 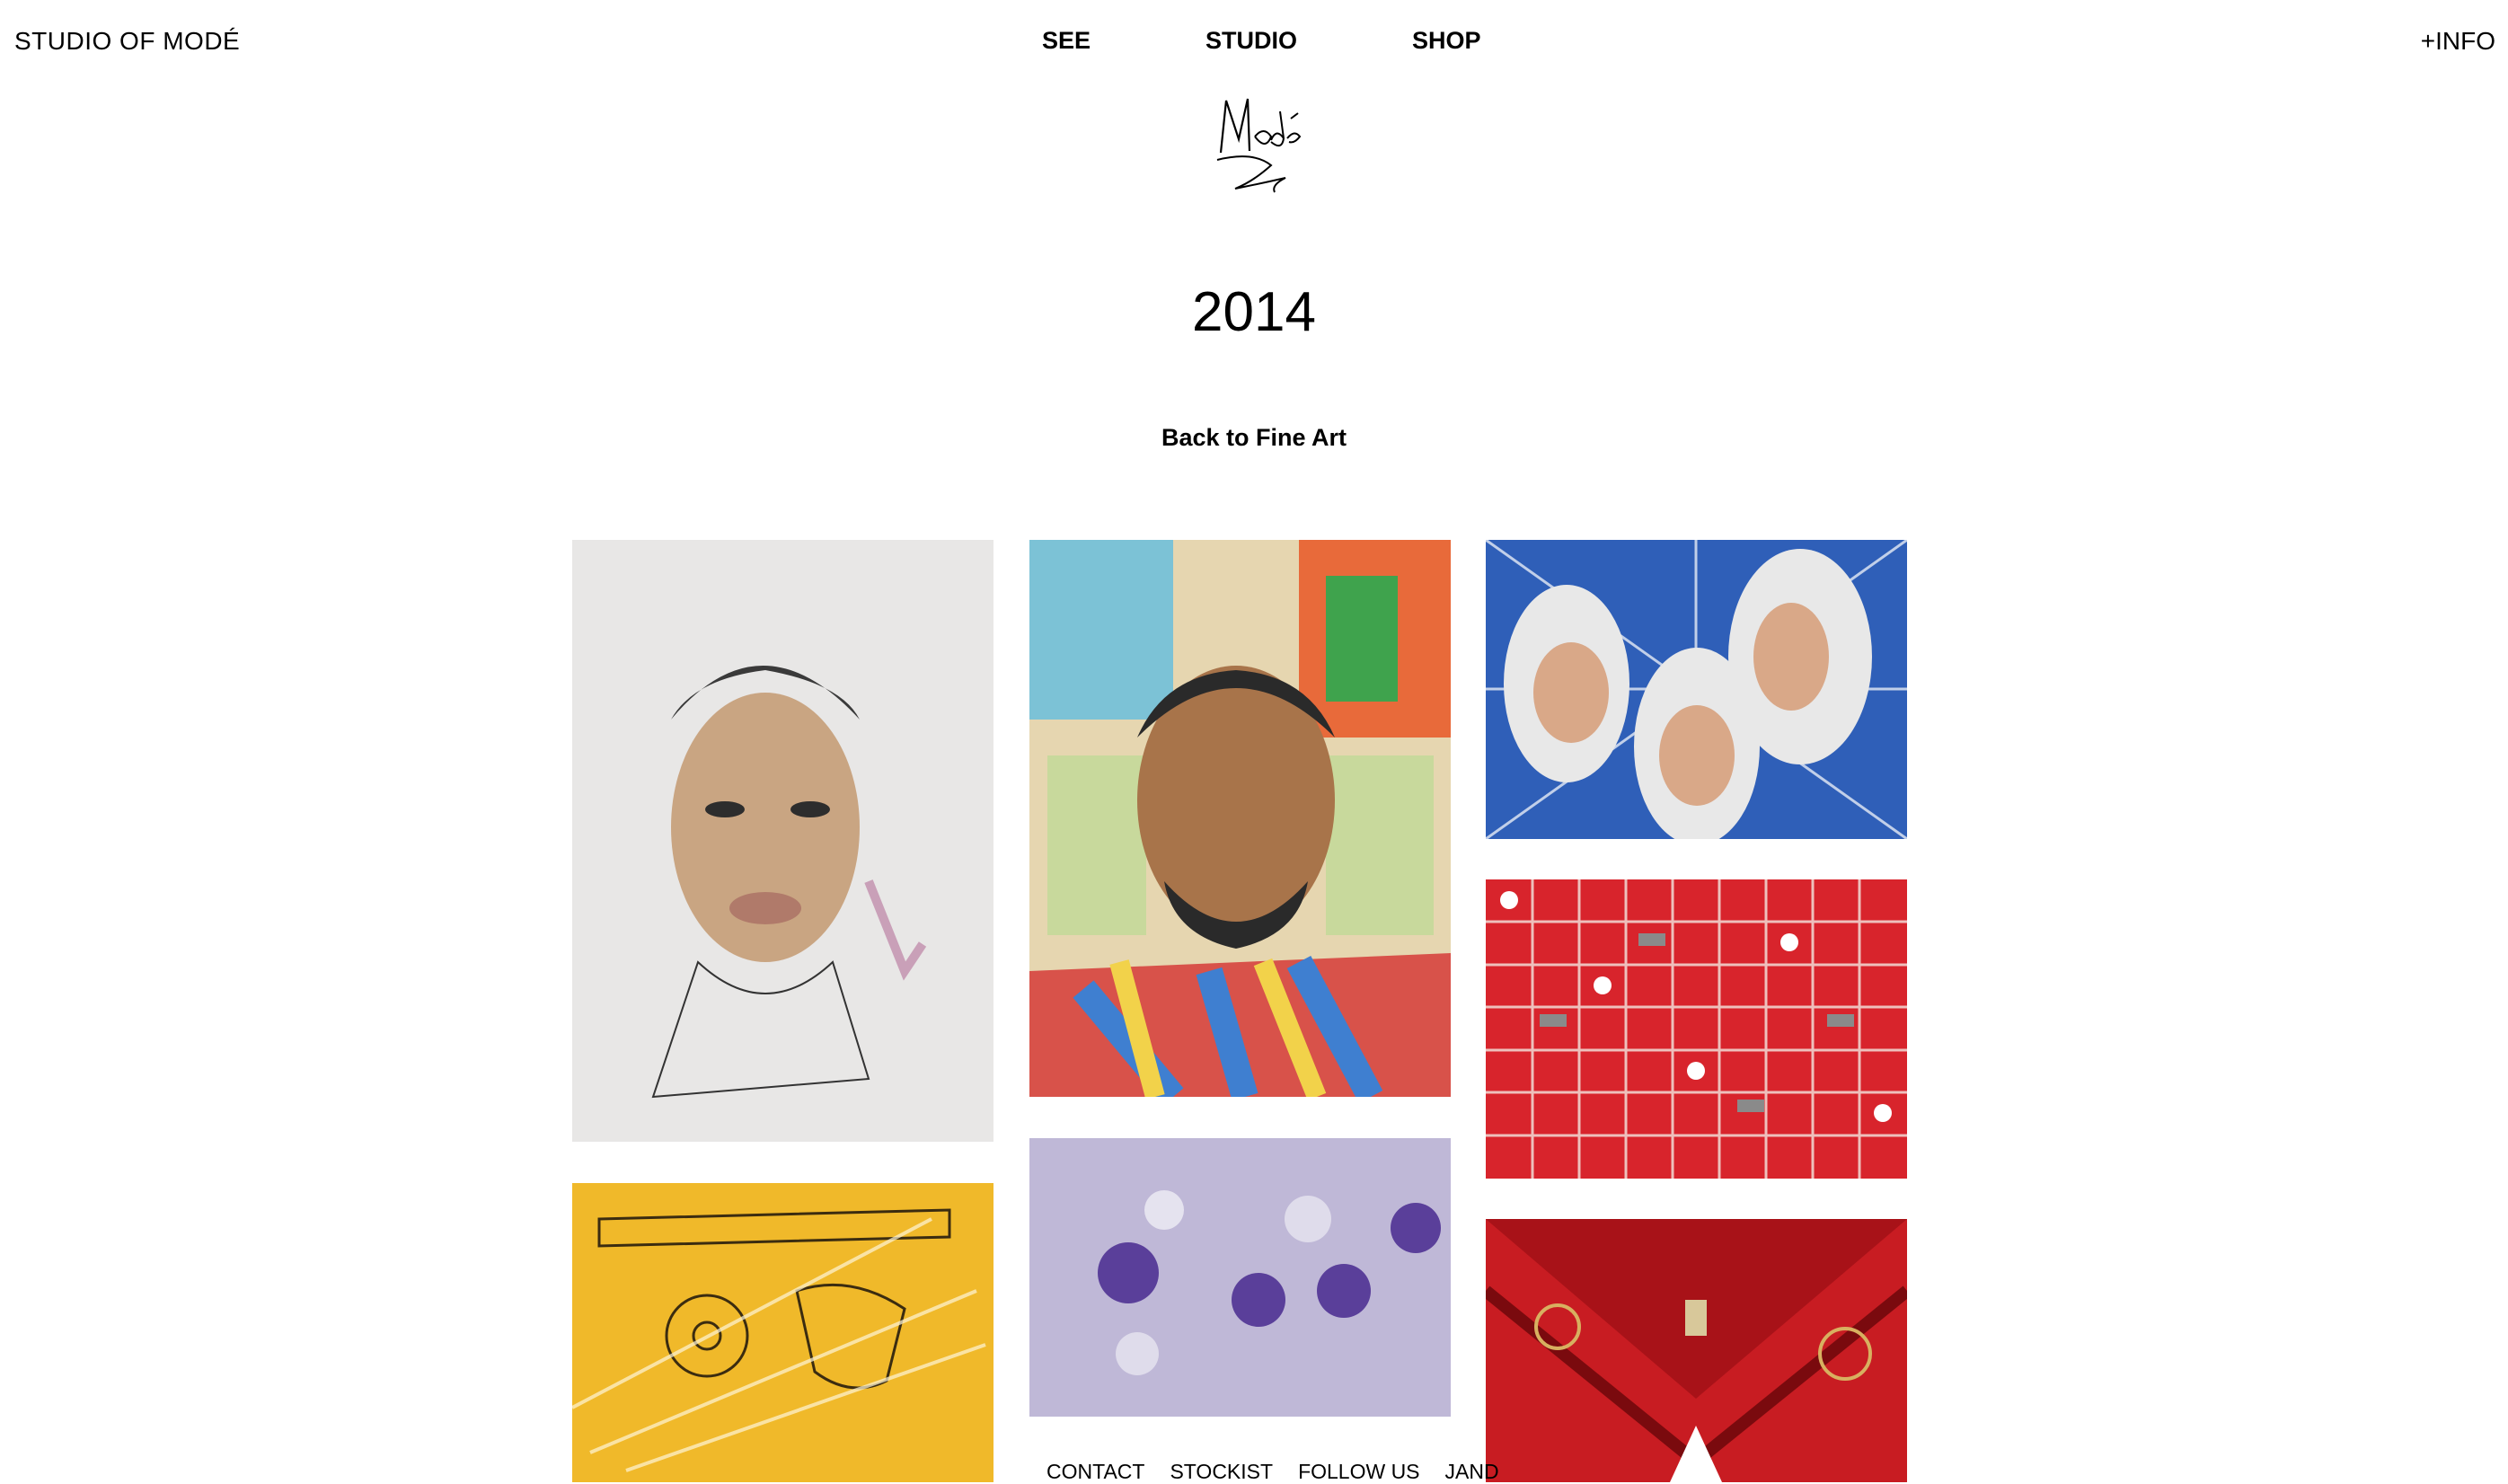 What do you see at coordinates (1697, 689) in the screenshot?
I see `artwork-blue-tiles-faces` at bounding box center [1697, 689].